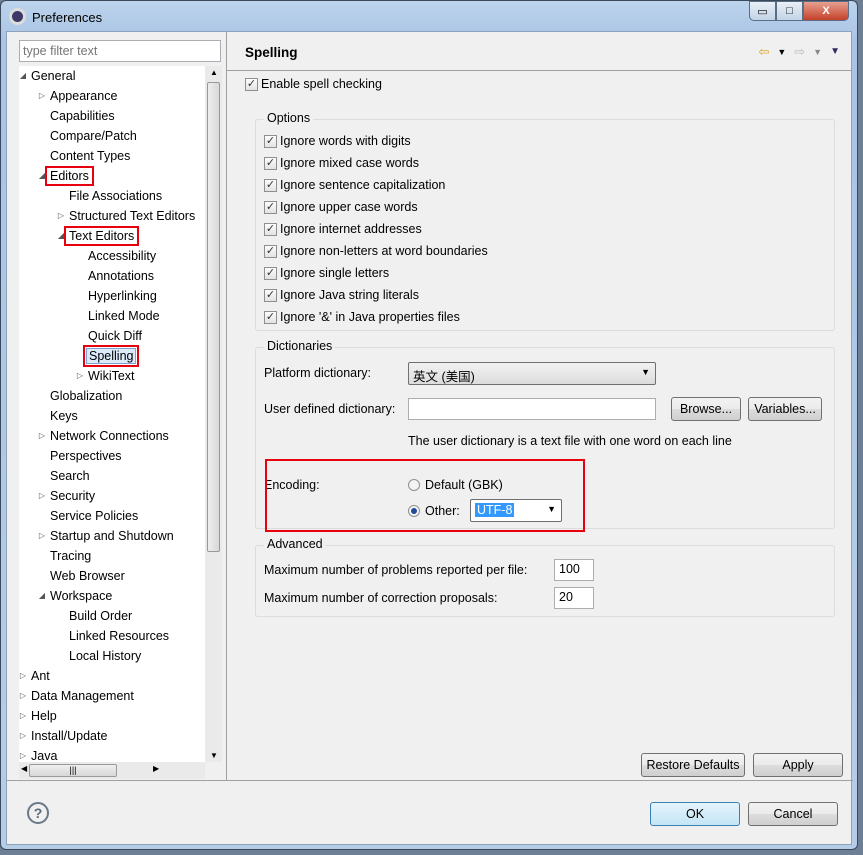 The width and height of the screenshot is (863, 855). I want to click on option-checkbox: ✓ Ignore mixed case words, so click(341, 163).